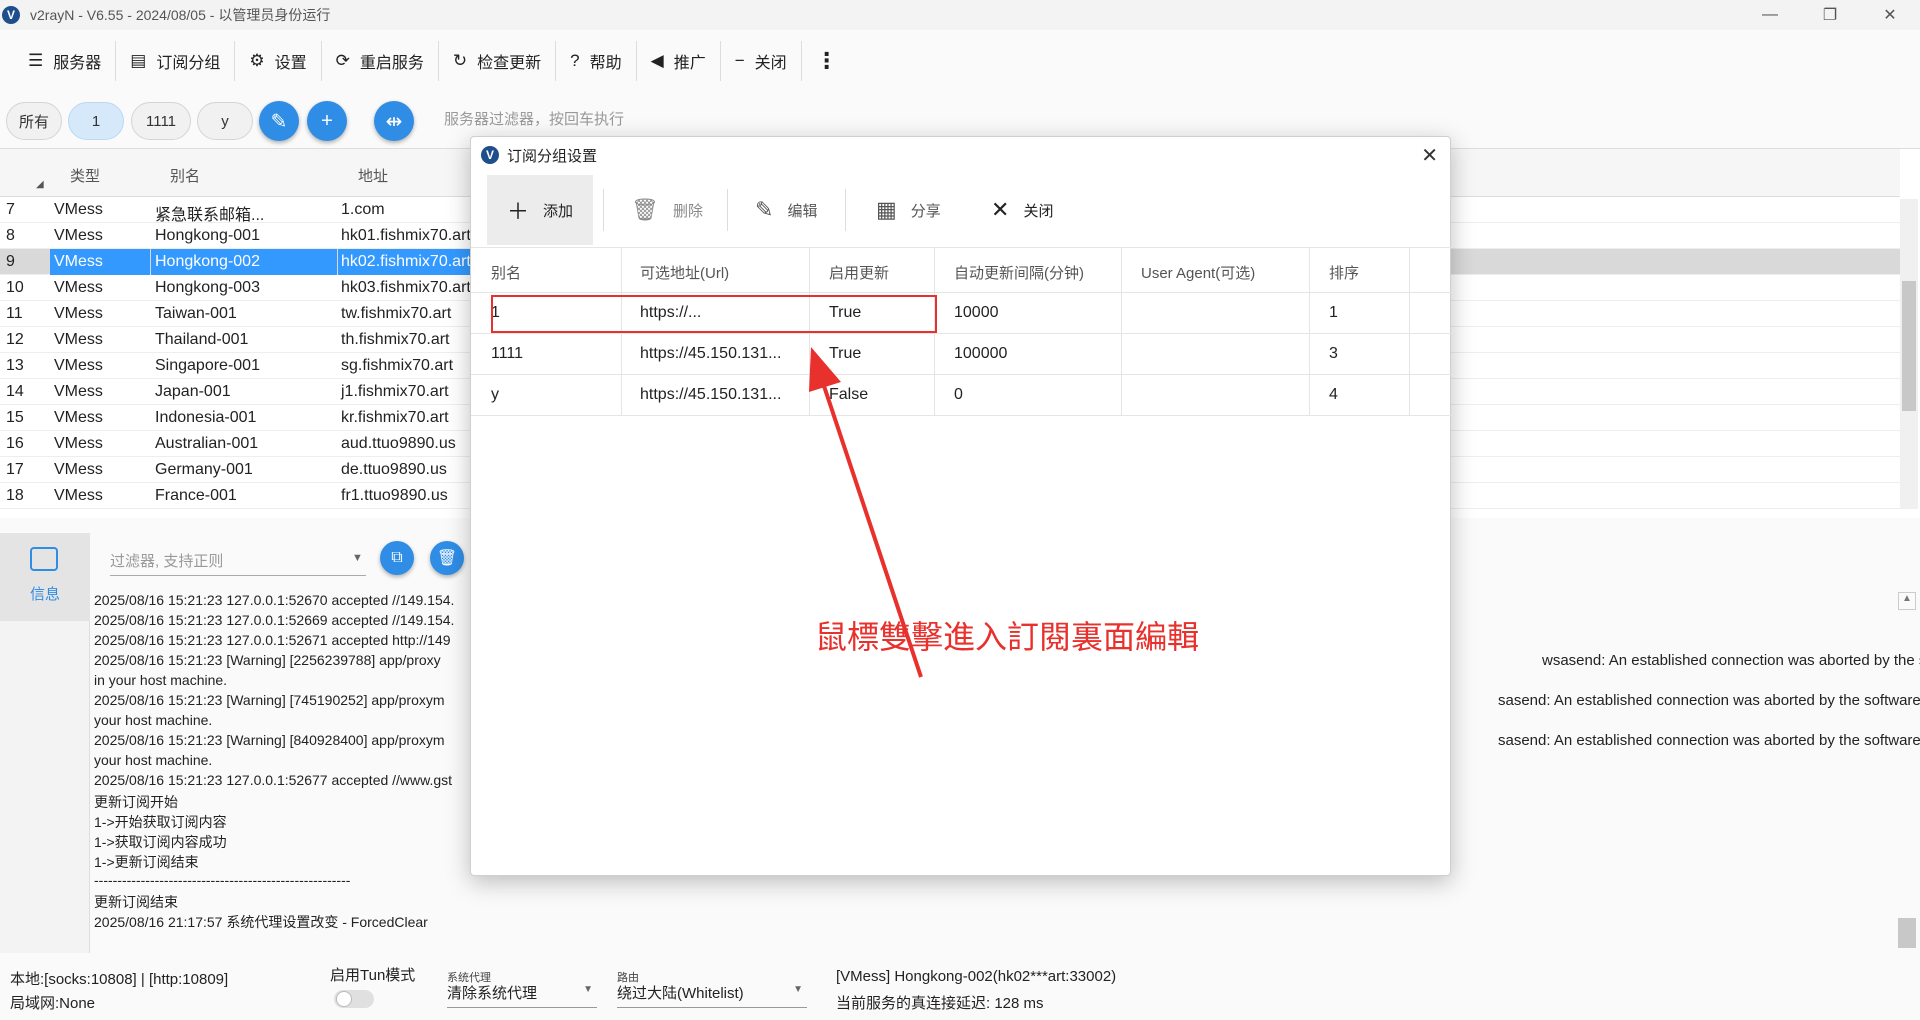 Image resolution: width=1920 pixels, height=1020 pixels. I want to click on split-columns-icon: ⇹, so click(394, 121).